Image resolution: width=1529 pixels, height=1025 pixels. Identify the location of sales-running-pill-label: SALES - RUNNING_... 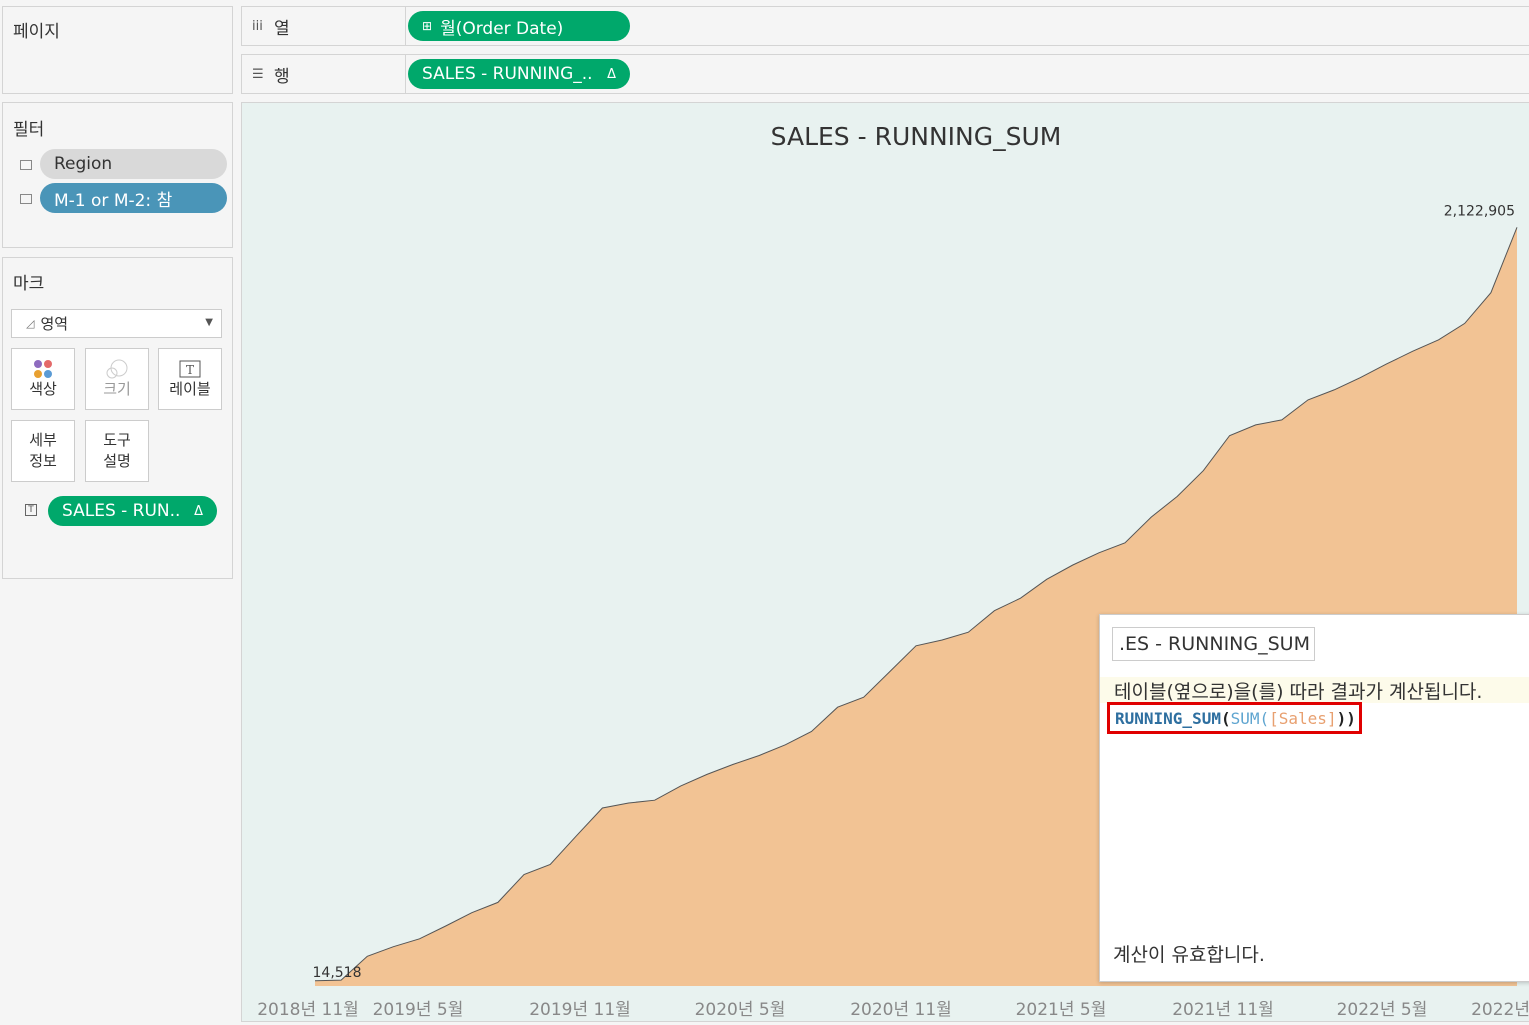
(507, 74).